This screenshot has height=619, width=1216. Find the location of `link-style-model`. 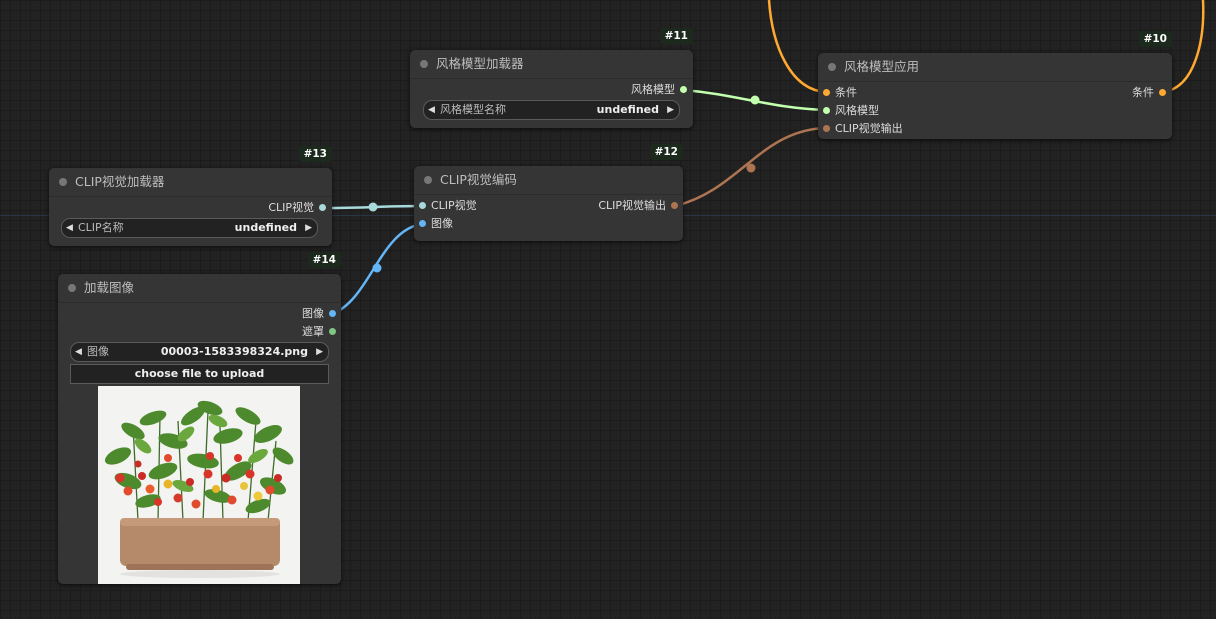

link-style-model is located at coordinates (755, 100).